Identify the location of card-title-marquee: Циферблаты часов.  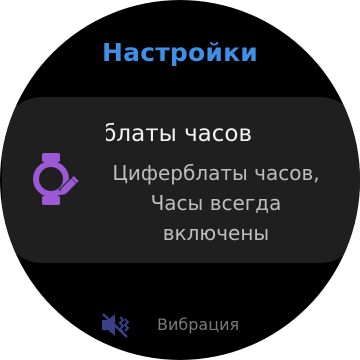
(233, 135).